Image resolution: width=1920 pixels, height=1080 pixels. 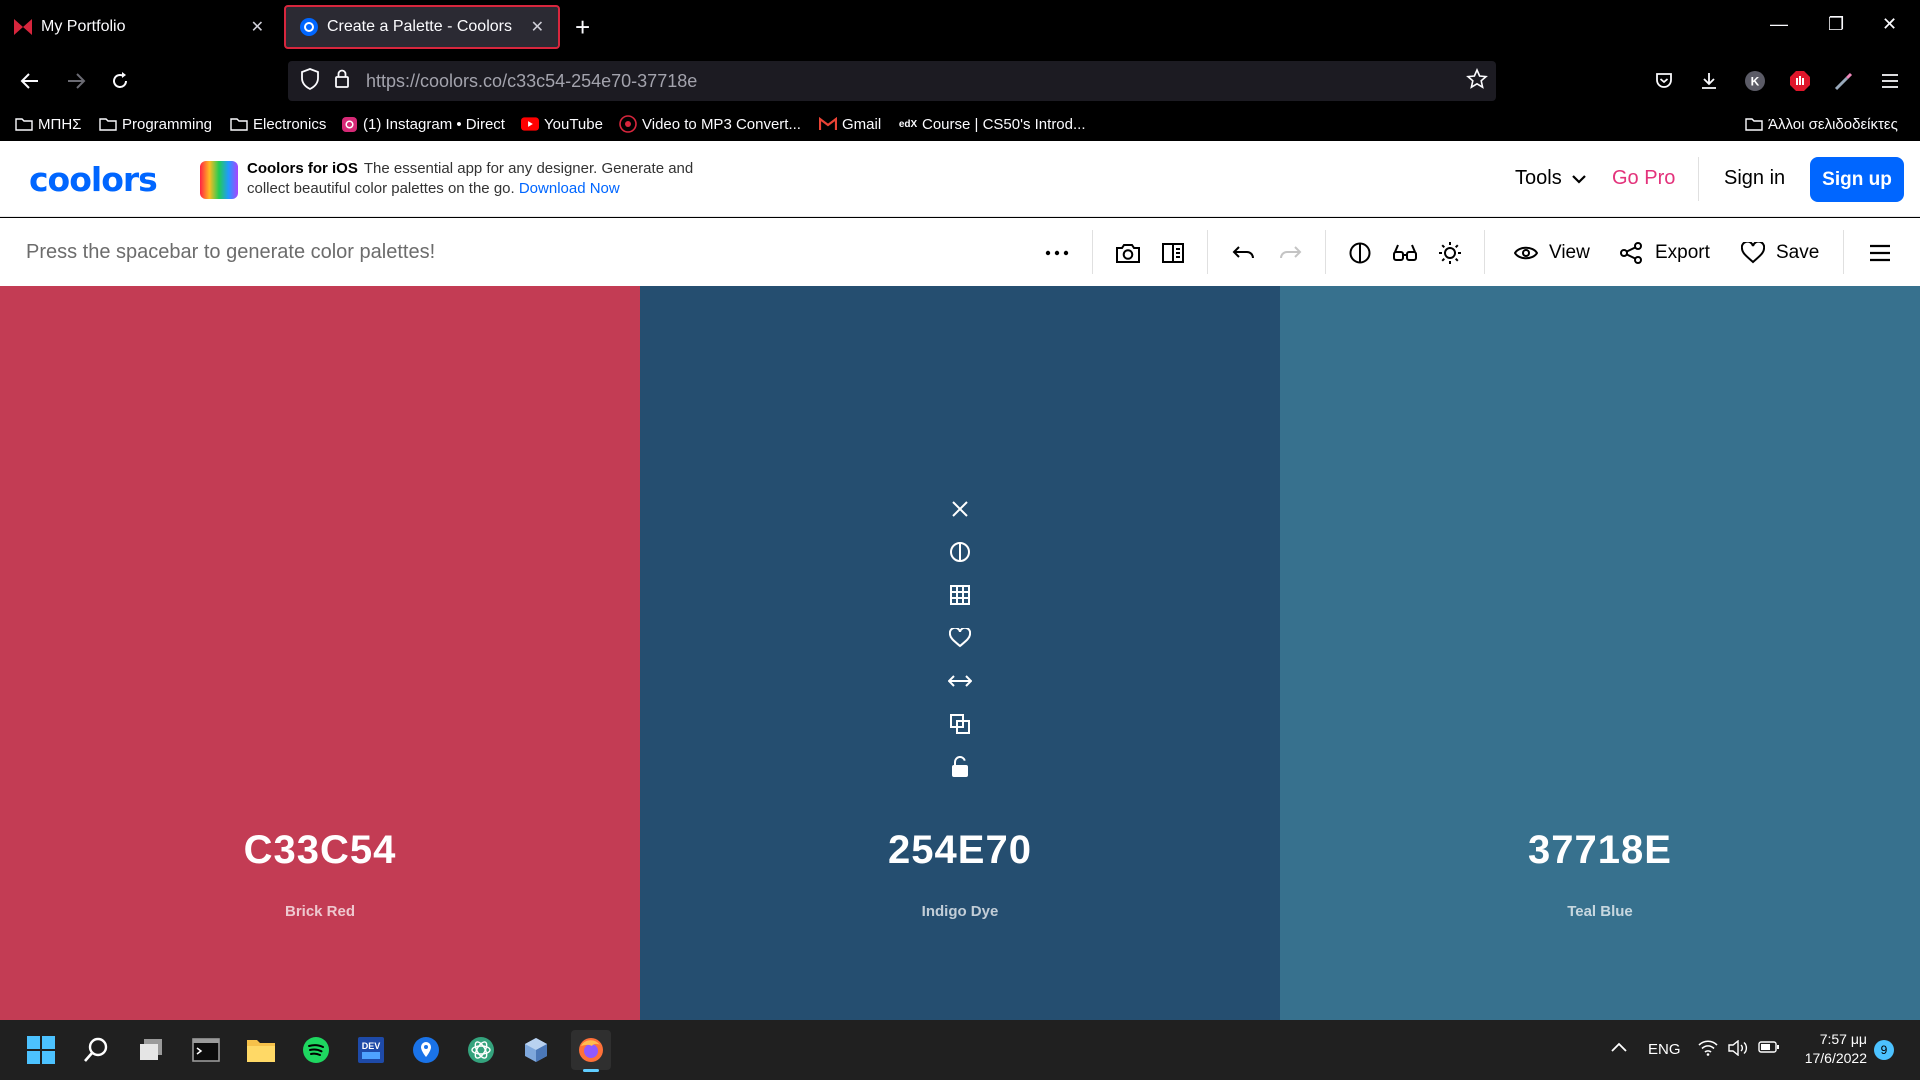 What do you see at coordinates (481, 1050) in the screenshot?
I see `atom-app-icon` at bounding box center [481, 1050].